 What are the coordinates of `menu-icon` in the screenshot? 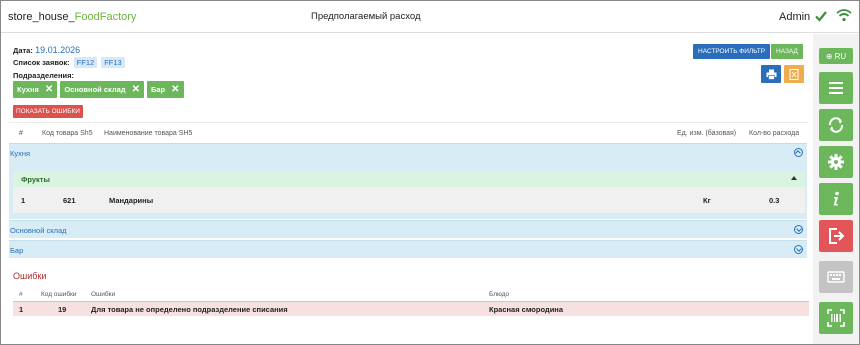 It's located at (836, 88).